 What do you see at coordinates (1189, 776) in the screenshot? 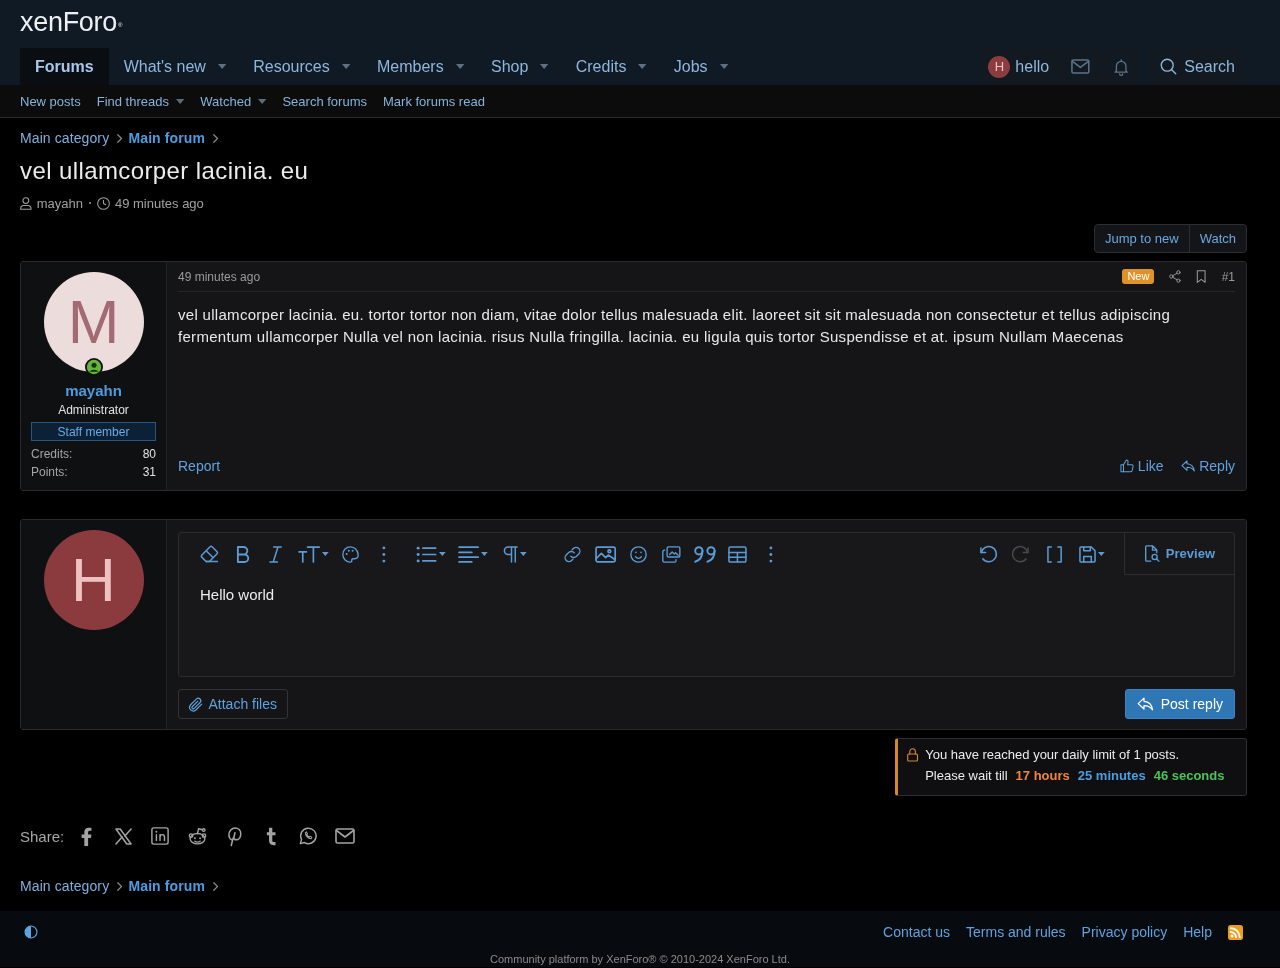
I see `countdown-value: 46 seconds` at bounding box center [1189, 776].